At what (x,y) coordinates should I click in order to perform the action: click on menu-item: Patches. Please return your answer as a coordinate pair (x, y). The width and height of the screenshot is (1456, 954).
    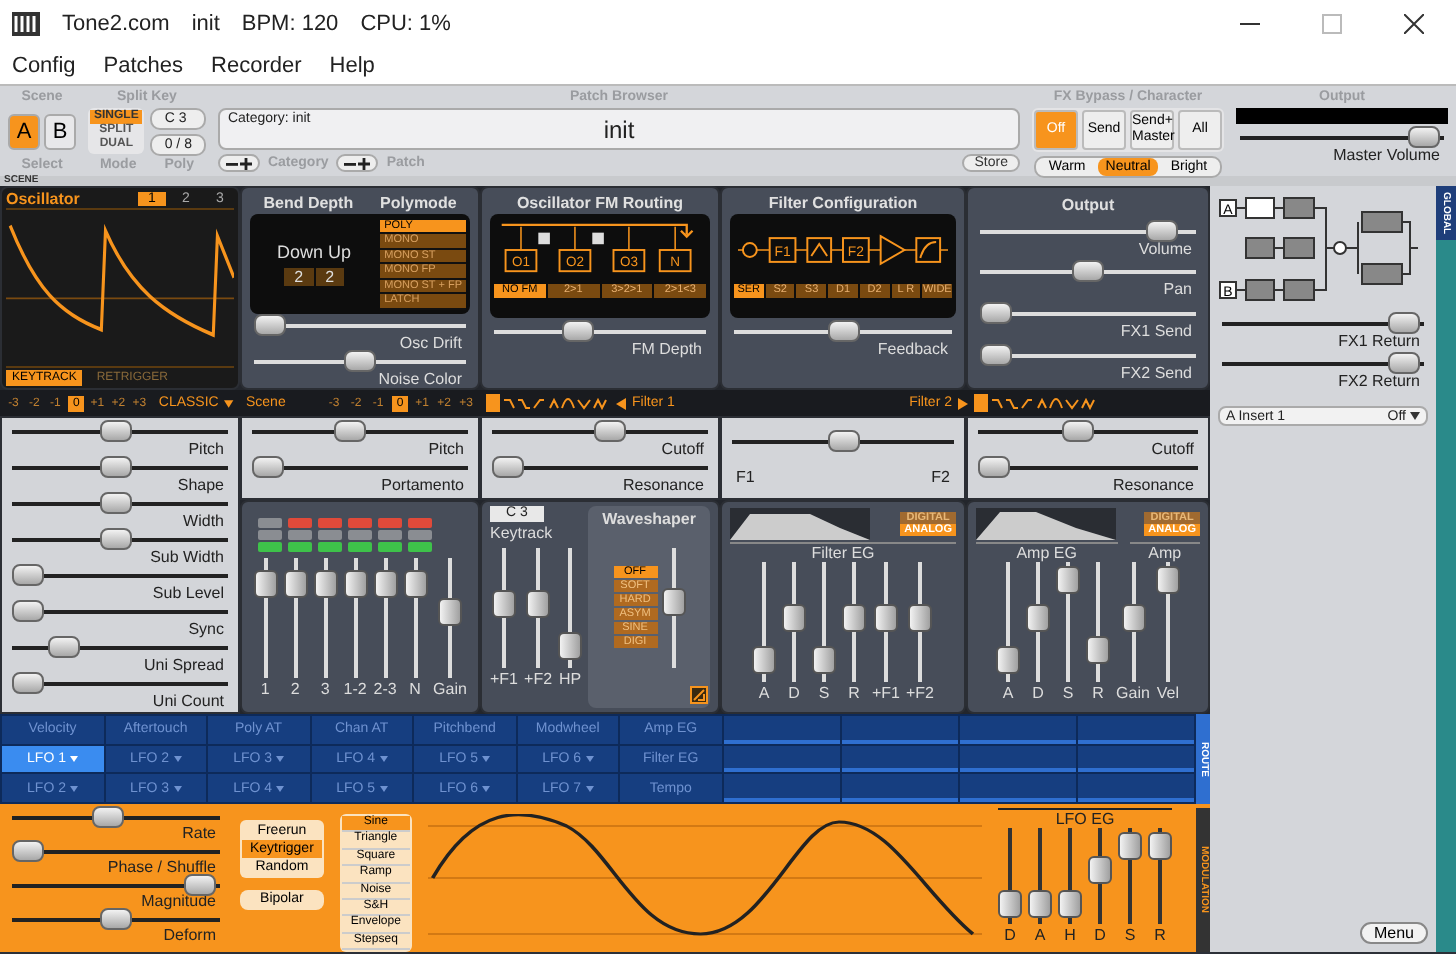
    Looking at the image, I should click on (143, 66).